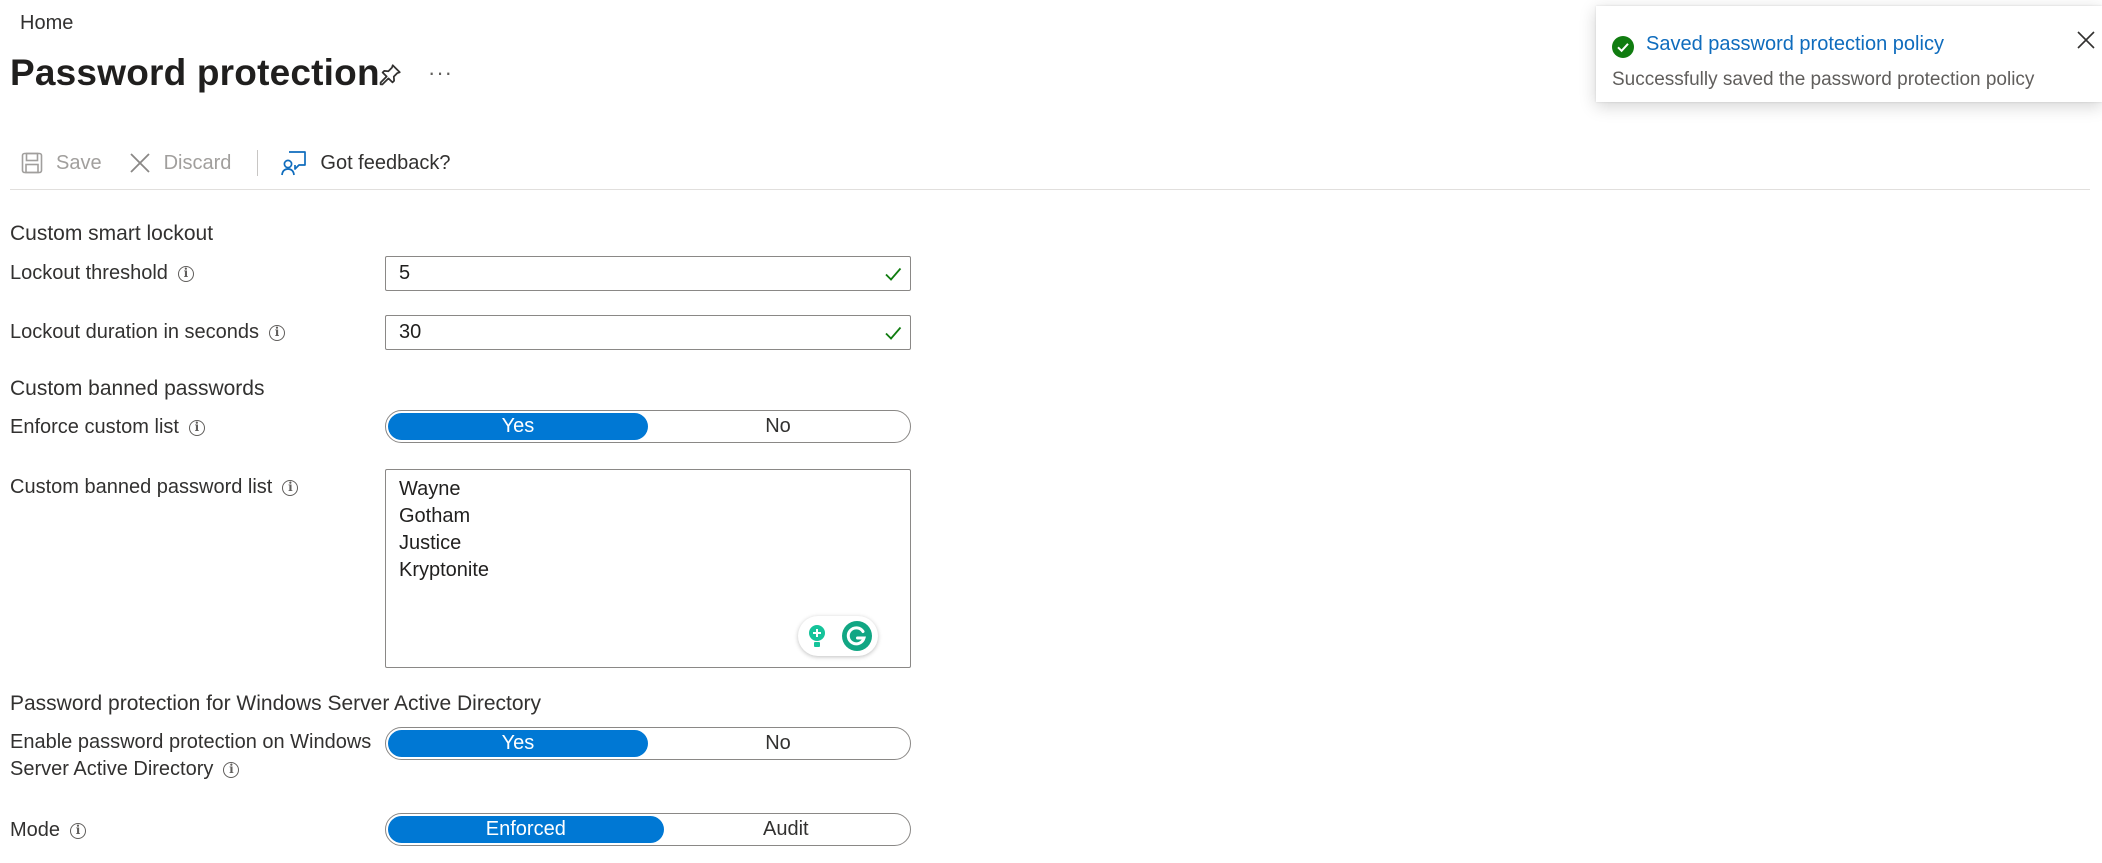 The height and width of the screenshot is (863, 2102). I want to click on lockout-threshold-text: Lockout threshold, so click(89, 273).